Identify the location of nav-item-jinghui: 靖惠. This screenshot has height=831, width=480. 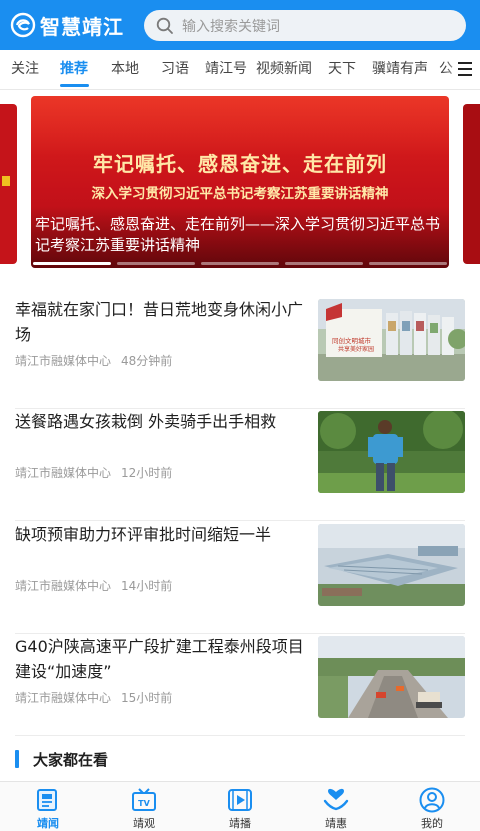
(336, 806).